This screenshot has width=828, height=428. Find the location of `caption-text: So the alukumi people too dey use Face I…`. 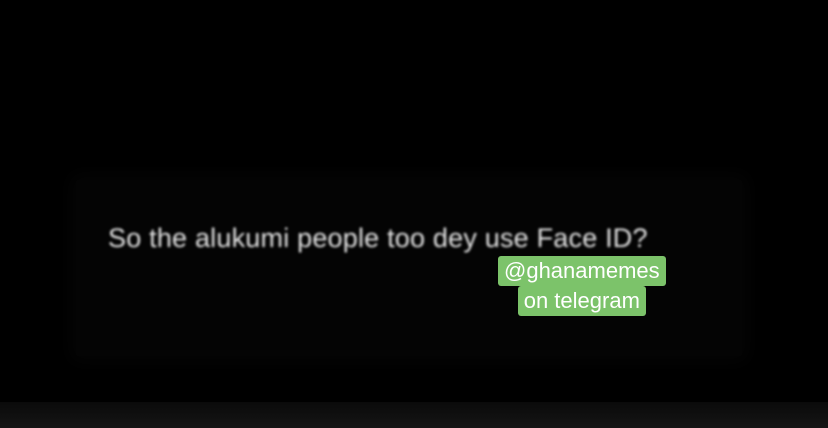

caption-text: So the alukumi people too dey use Face I… is located at coordinates (378, 238).